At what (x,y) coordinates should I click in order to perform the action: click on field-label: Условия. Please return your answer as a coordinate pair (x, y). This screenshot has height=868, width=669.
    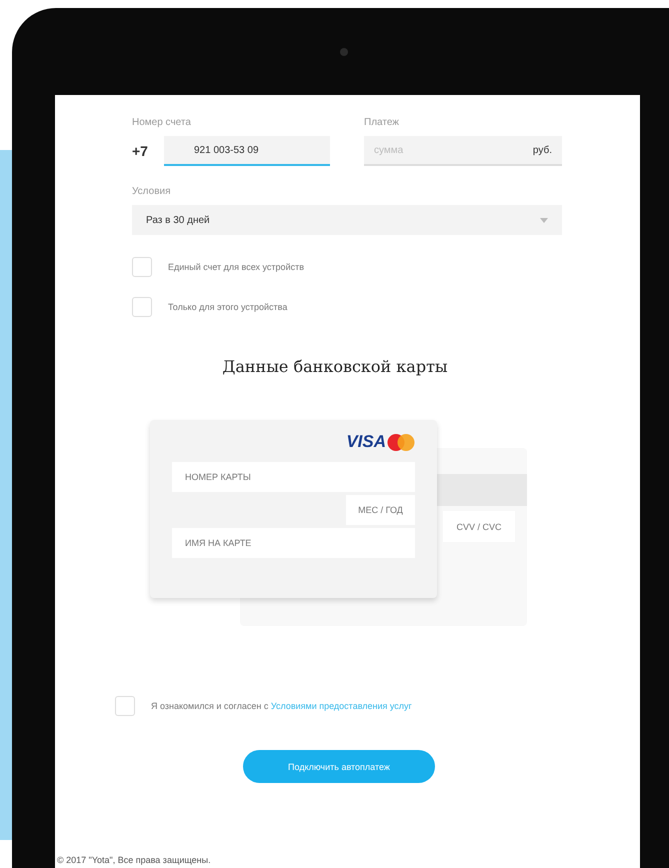
    Looking at the image, I should click on (152, 191).